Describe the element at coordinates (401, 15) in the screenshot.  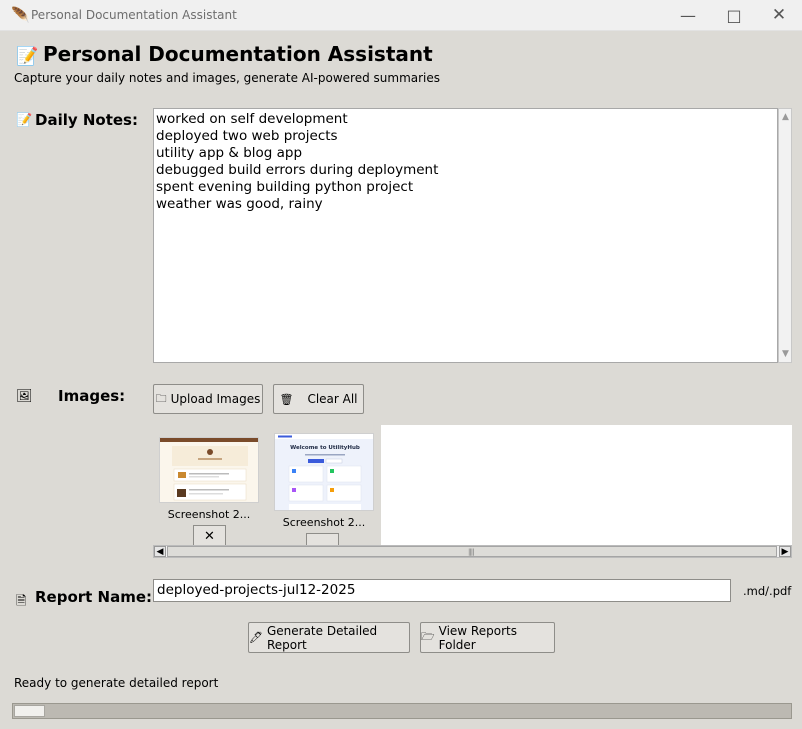
I see `window-titlebar: 🪶 Personal Documentation Assistant — □ ✕` at that location.